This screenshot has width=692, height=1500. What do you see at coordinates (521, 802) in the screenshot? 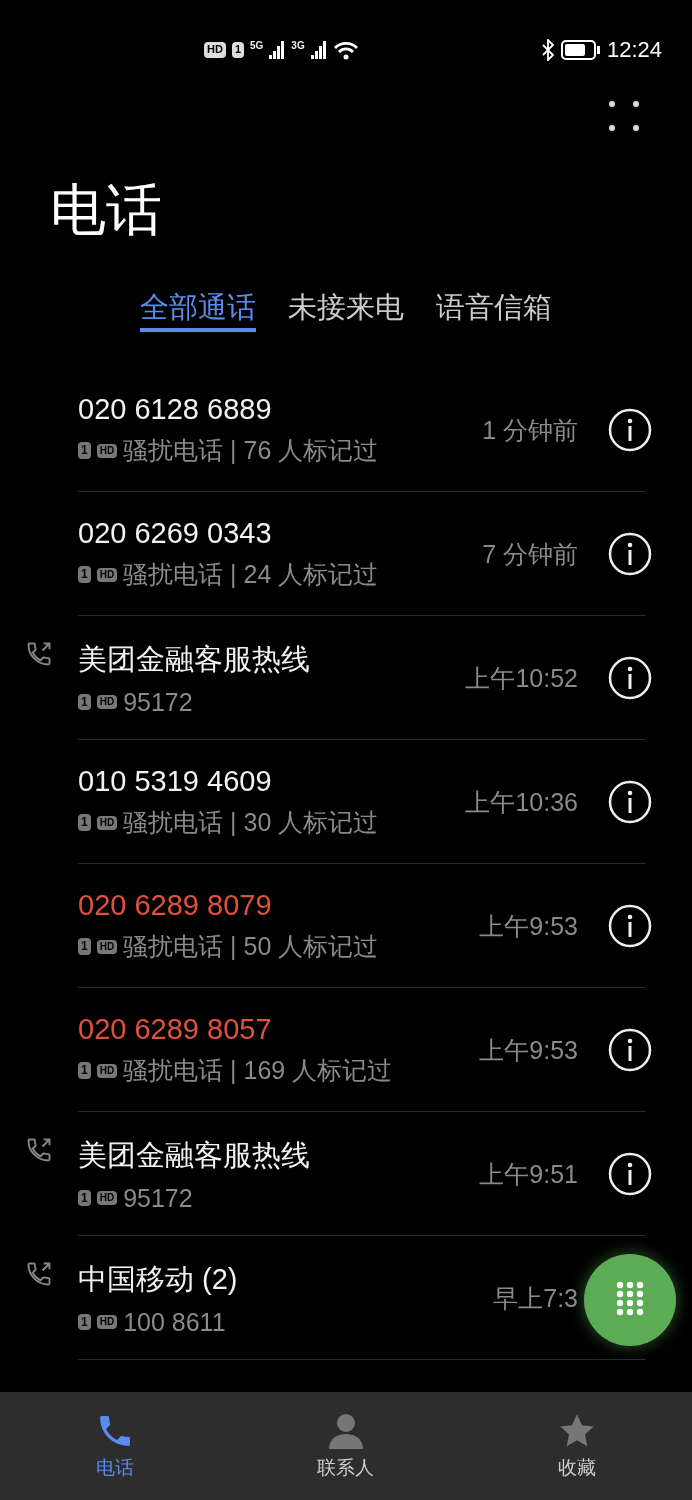
I see `call-time: 上午10:36` at bounding box center [521, 802].